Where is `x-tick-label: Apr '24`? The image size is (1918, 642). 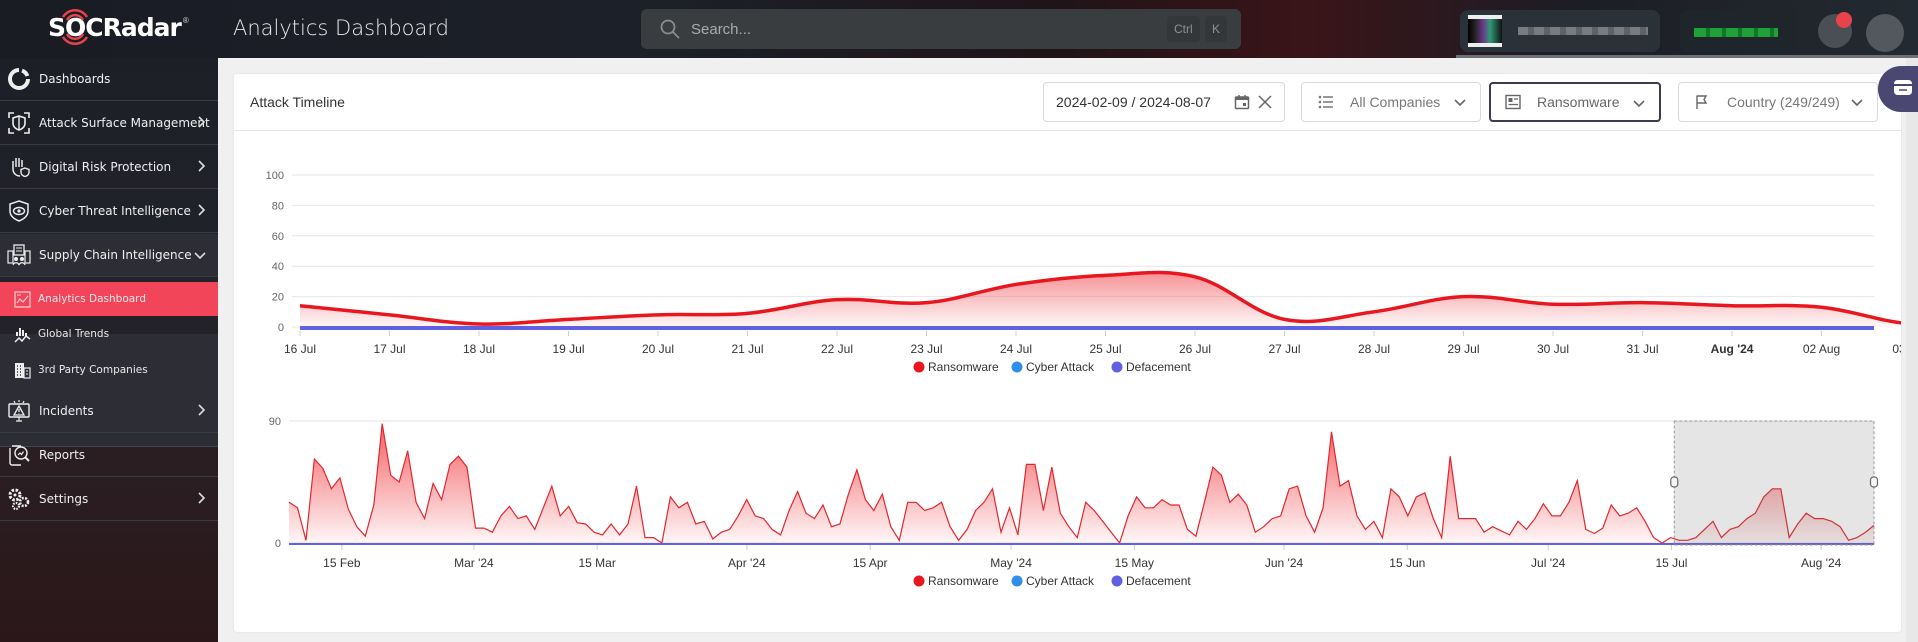
x-tick-label: Apr '24 is located at coordinates (747, 563).